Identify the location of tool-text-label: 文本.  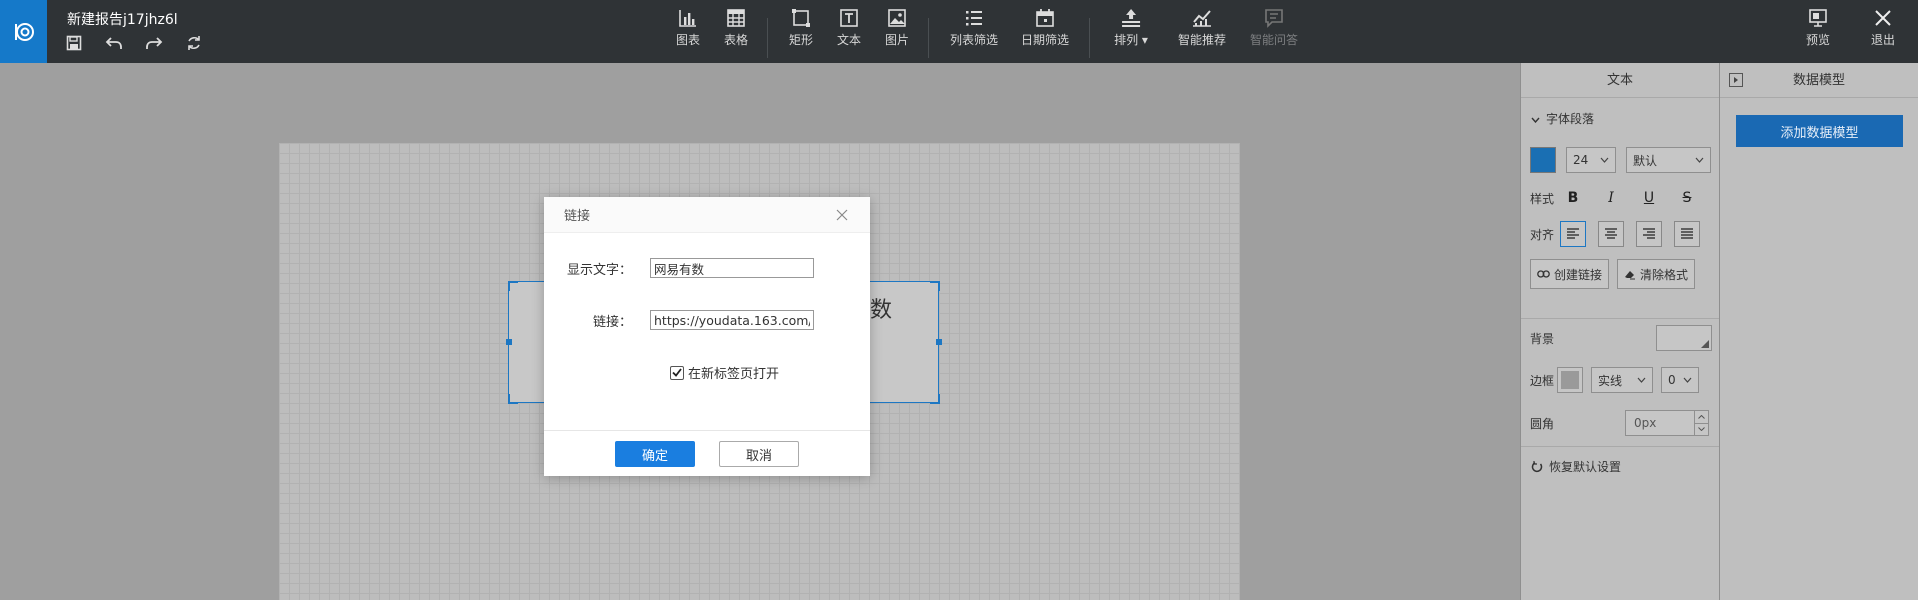
(849, 40).